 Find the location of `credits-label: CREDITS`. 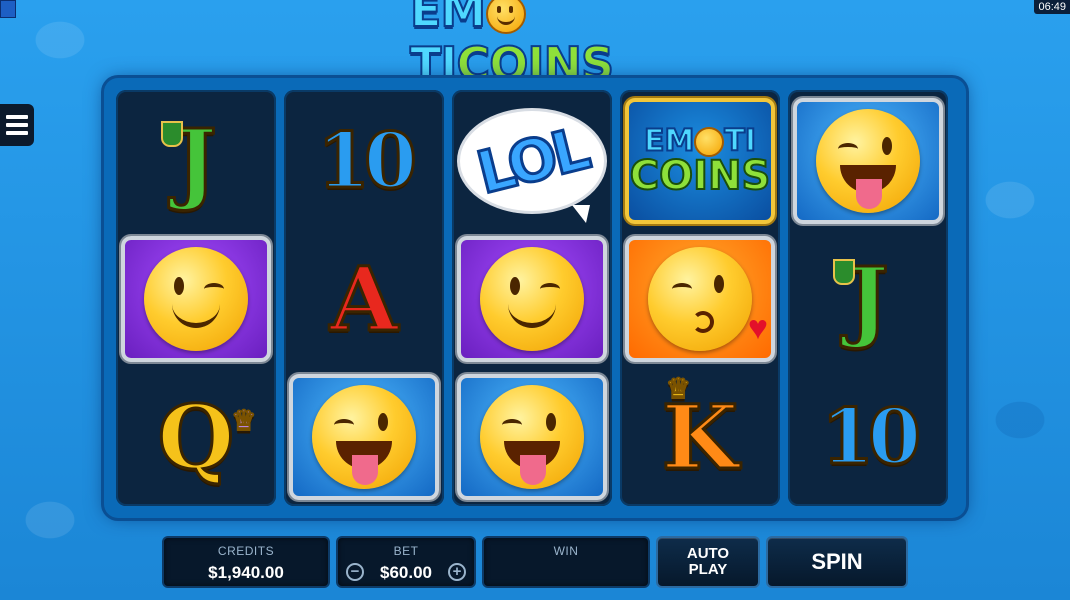

credits-label: CREDITS is located at coordinates (246, 551).